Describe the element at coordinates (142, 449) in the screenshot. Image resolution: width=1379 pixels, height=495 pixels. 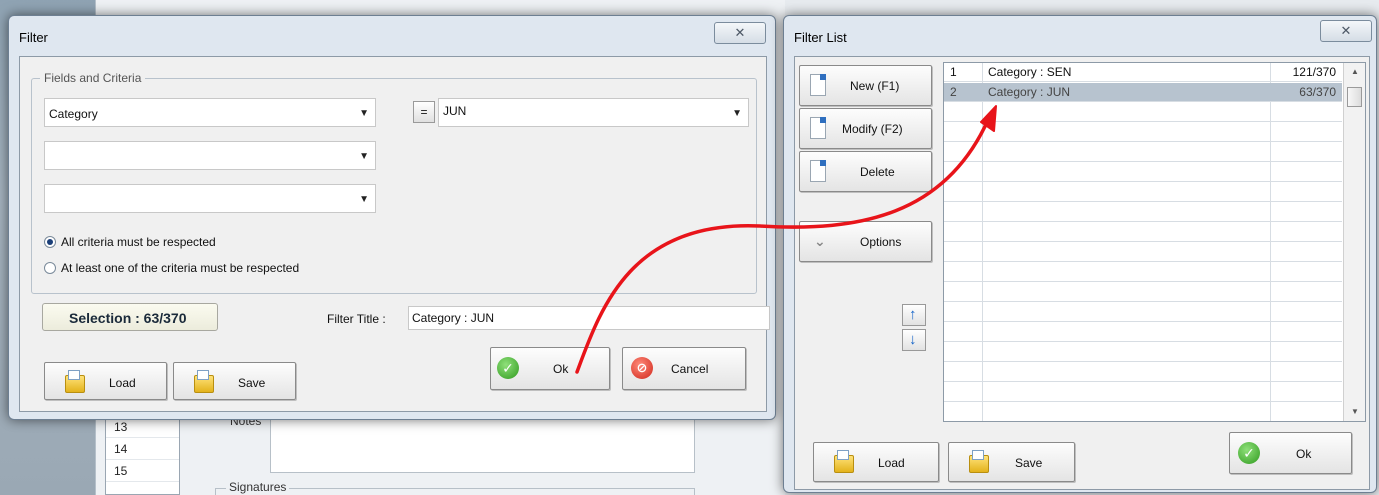
I see `background-row-number: 14` at that location.